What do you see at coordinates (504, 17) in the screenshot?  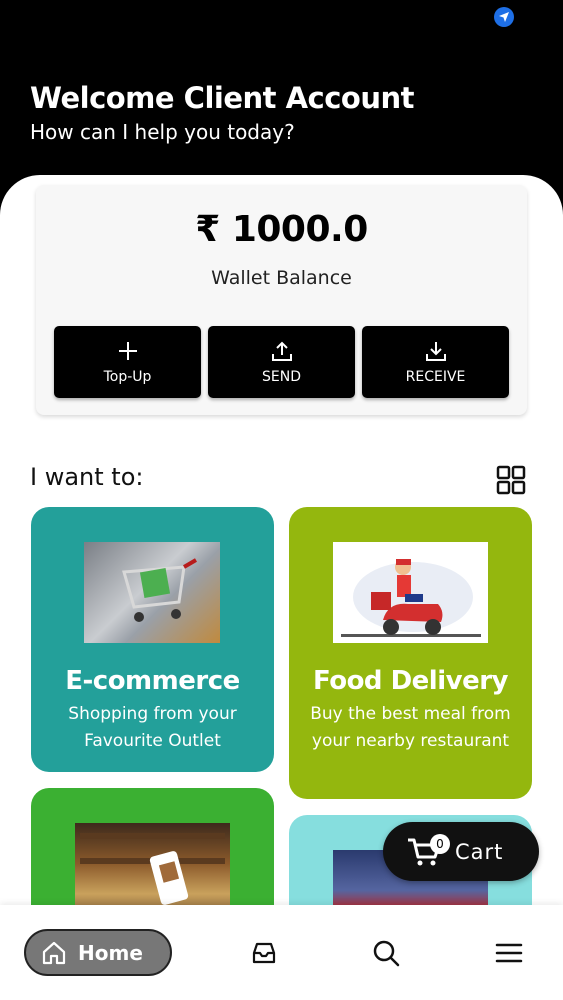 I see `location-status-icon` at bounding box center [504, 17].